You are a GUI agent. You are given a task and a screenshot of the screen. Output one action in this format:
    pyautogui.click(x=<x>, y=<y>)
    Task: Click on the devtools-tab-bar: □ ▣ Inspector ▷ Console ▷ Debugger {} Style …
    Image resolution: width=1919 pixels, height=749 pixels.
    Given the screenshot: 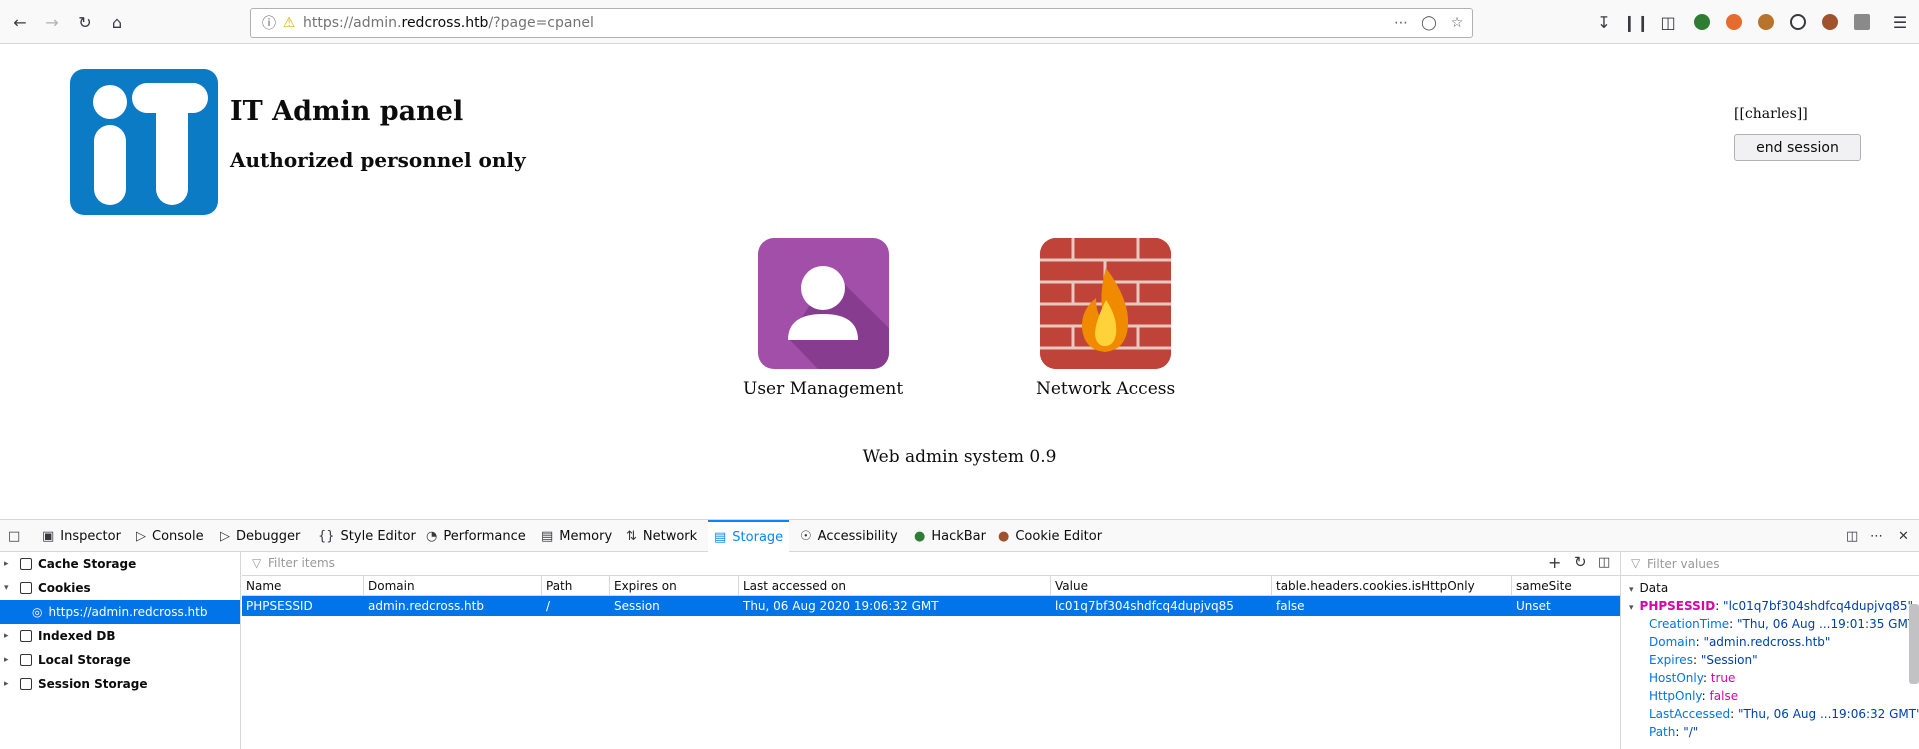 What is the action you would take?
    pyautogui.click(x=959, y=536)
    